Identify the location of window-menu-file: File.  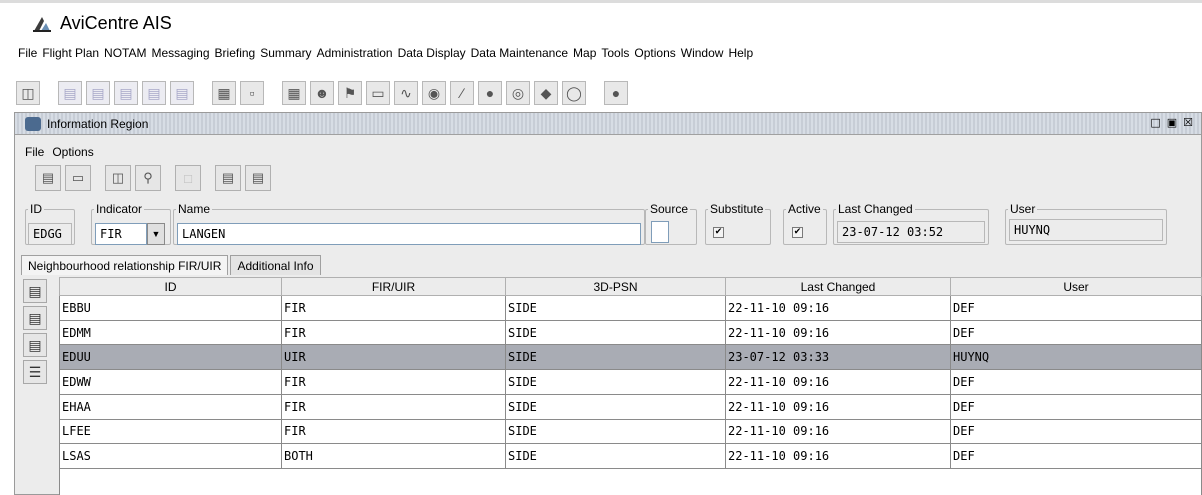
(34, 152).